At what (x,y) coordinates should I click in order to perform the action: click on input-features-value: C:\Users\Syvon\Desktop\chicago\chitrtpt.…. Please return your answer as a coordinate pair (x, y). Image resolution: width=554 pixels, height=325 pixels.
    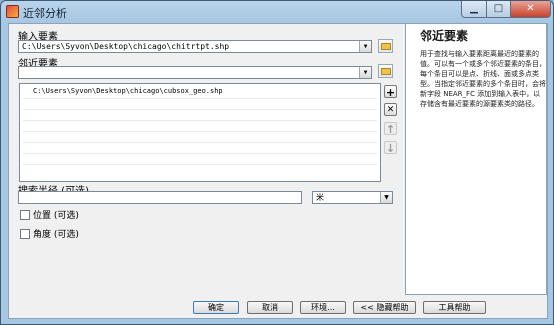
    Looking at the image, I should click on (126, 46).